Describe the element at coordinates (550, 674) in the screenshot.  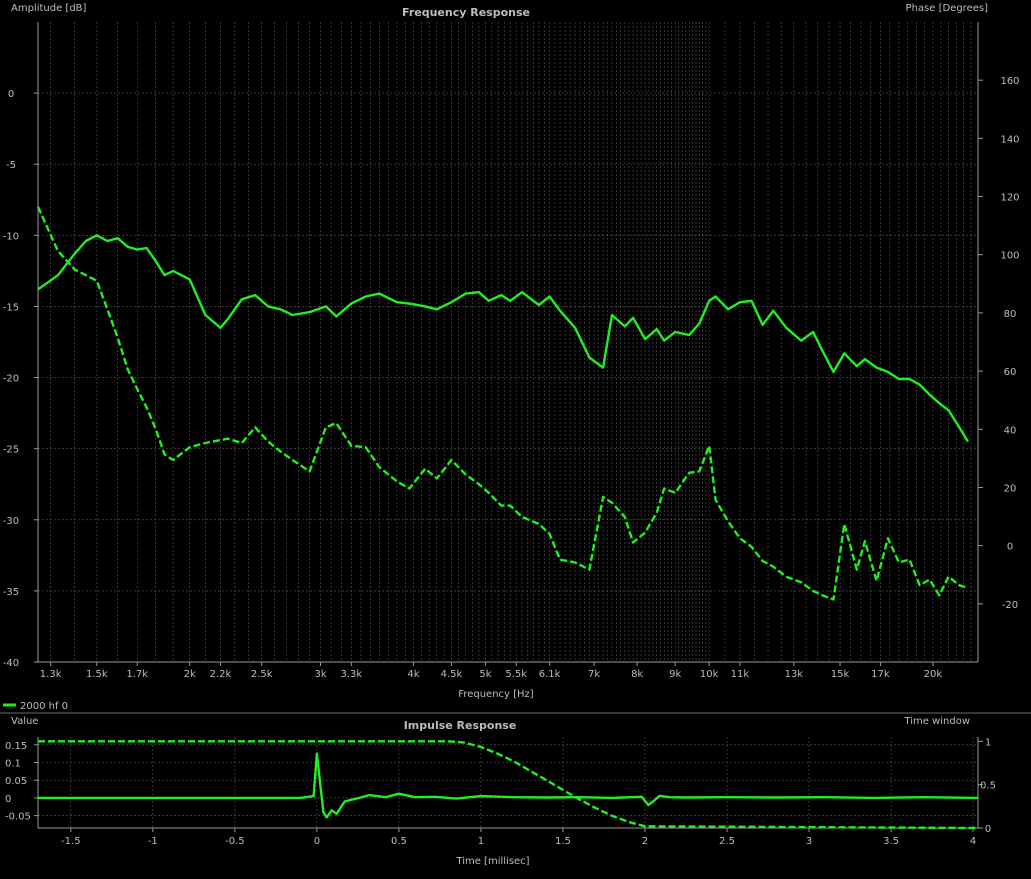
I see `freq-x-tick-label: 6.1k` at that location.